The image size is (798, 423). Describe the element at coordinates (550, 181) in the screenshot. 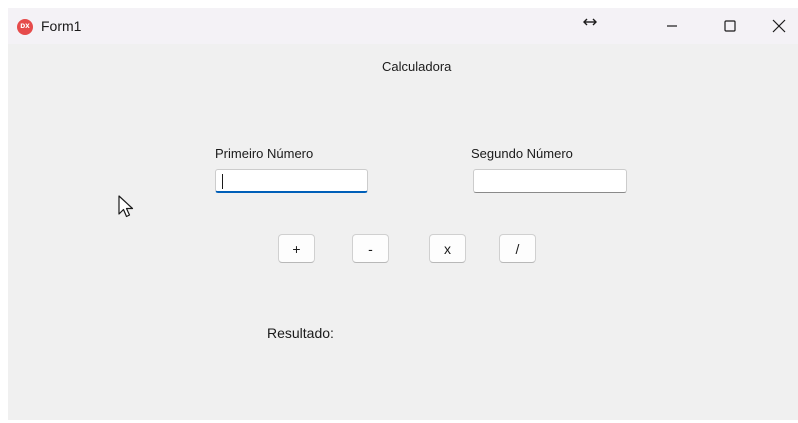

I see `second-number-input` at that location.